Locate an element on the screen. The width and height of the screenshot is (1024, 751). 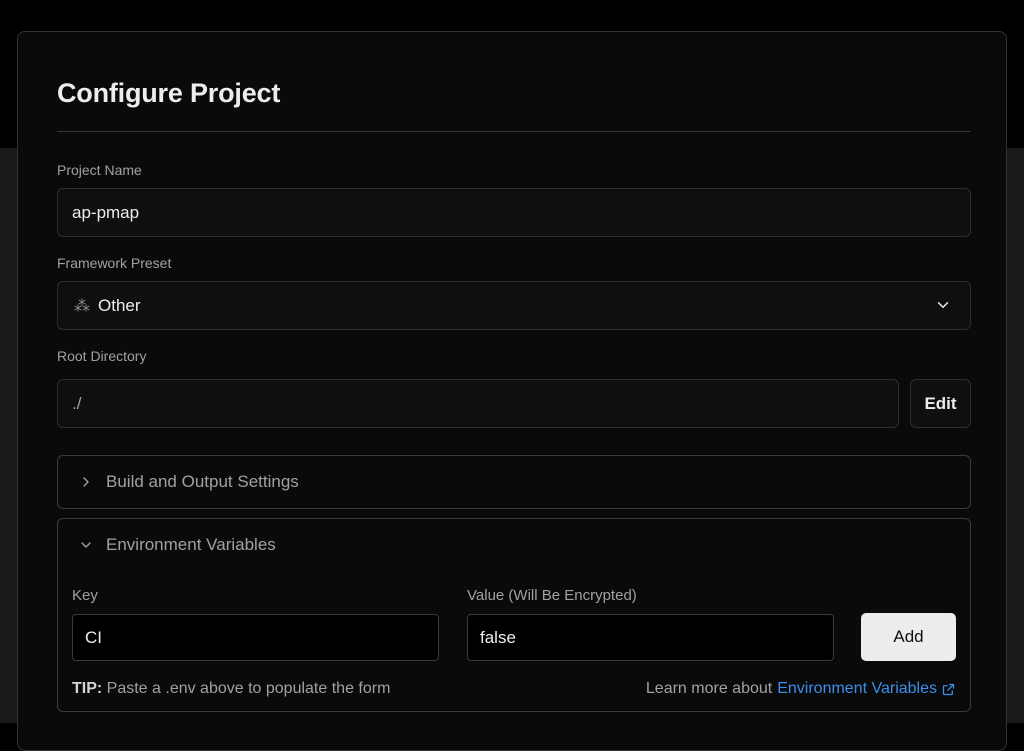
project-name-input is located at coordinates (514, 212).